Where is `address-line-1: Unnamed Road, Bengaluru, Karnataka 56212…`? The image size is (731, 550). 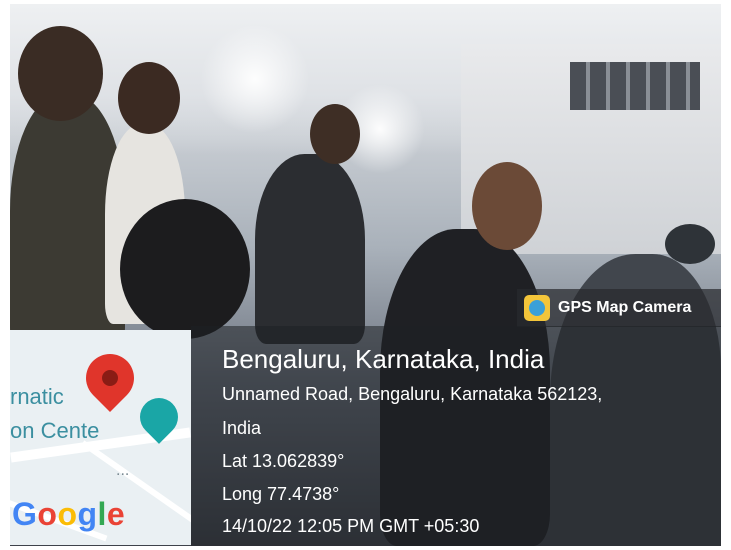 address-line-1: Unnamed Road, Bengaluru, Karnataka 56212… is located at coordinates (412, 394).